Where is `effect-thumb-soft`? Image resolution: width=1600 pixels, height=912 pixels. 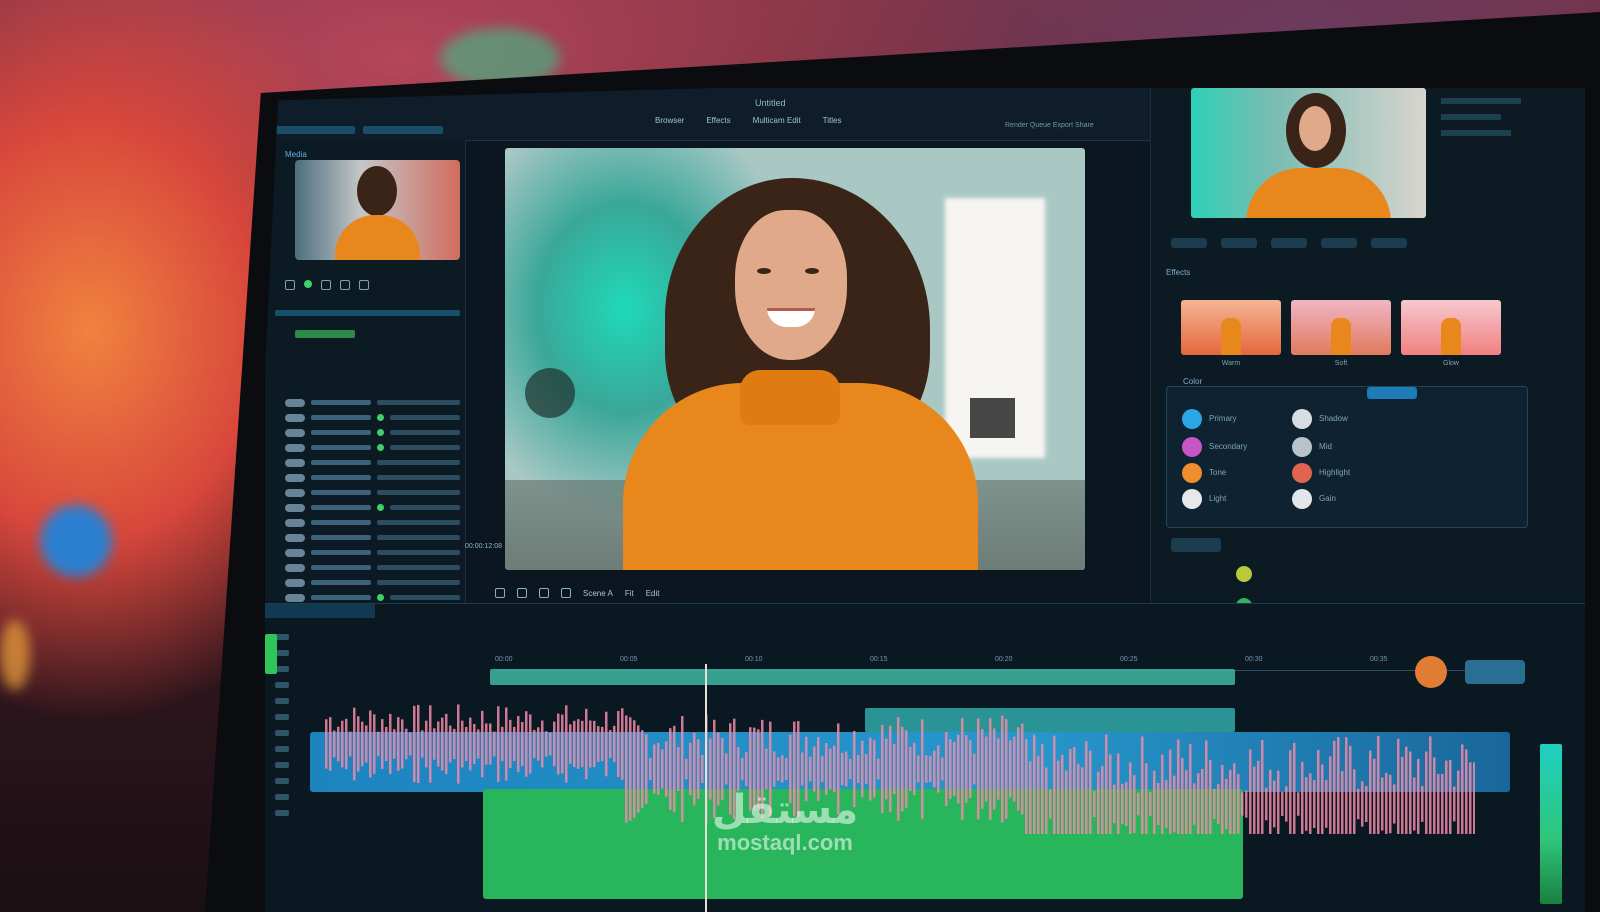 effect-thumb-soft is located at coordinates (1341, 327).